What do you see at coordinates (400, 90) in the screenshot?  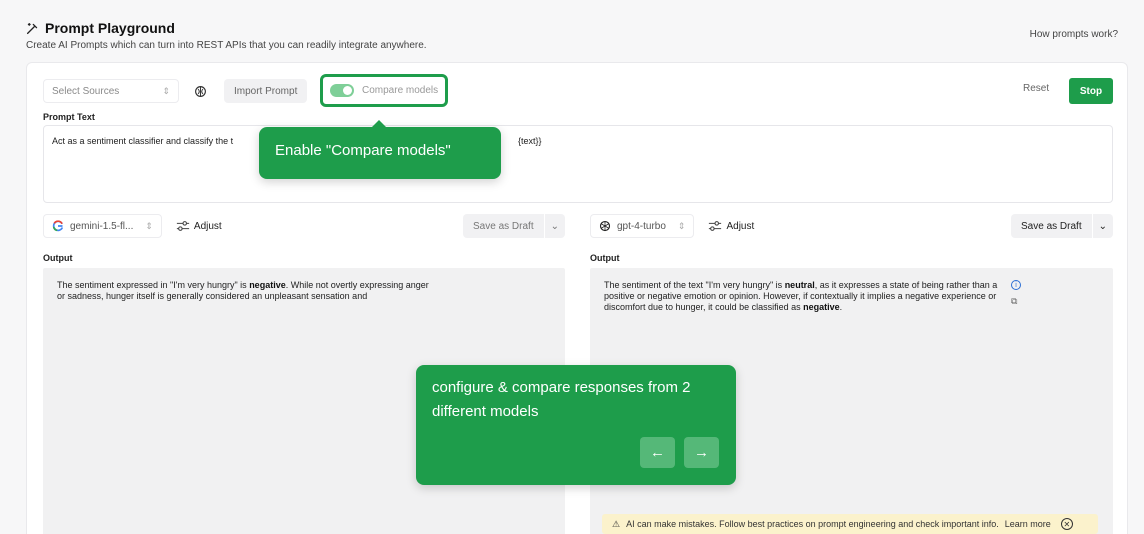 I see `compare-models-label: Compare models` at bounding box center [400, 90].